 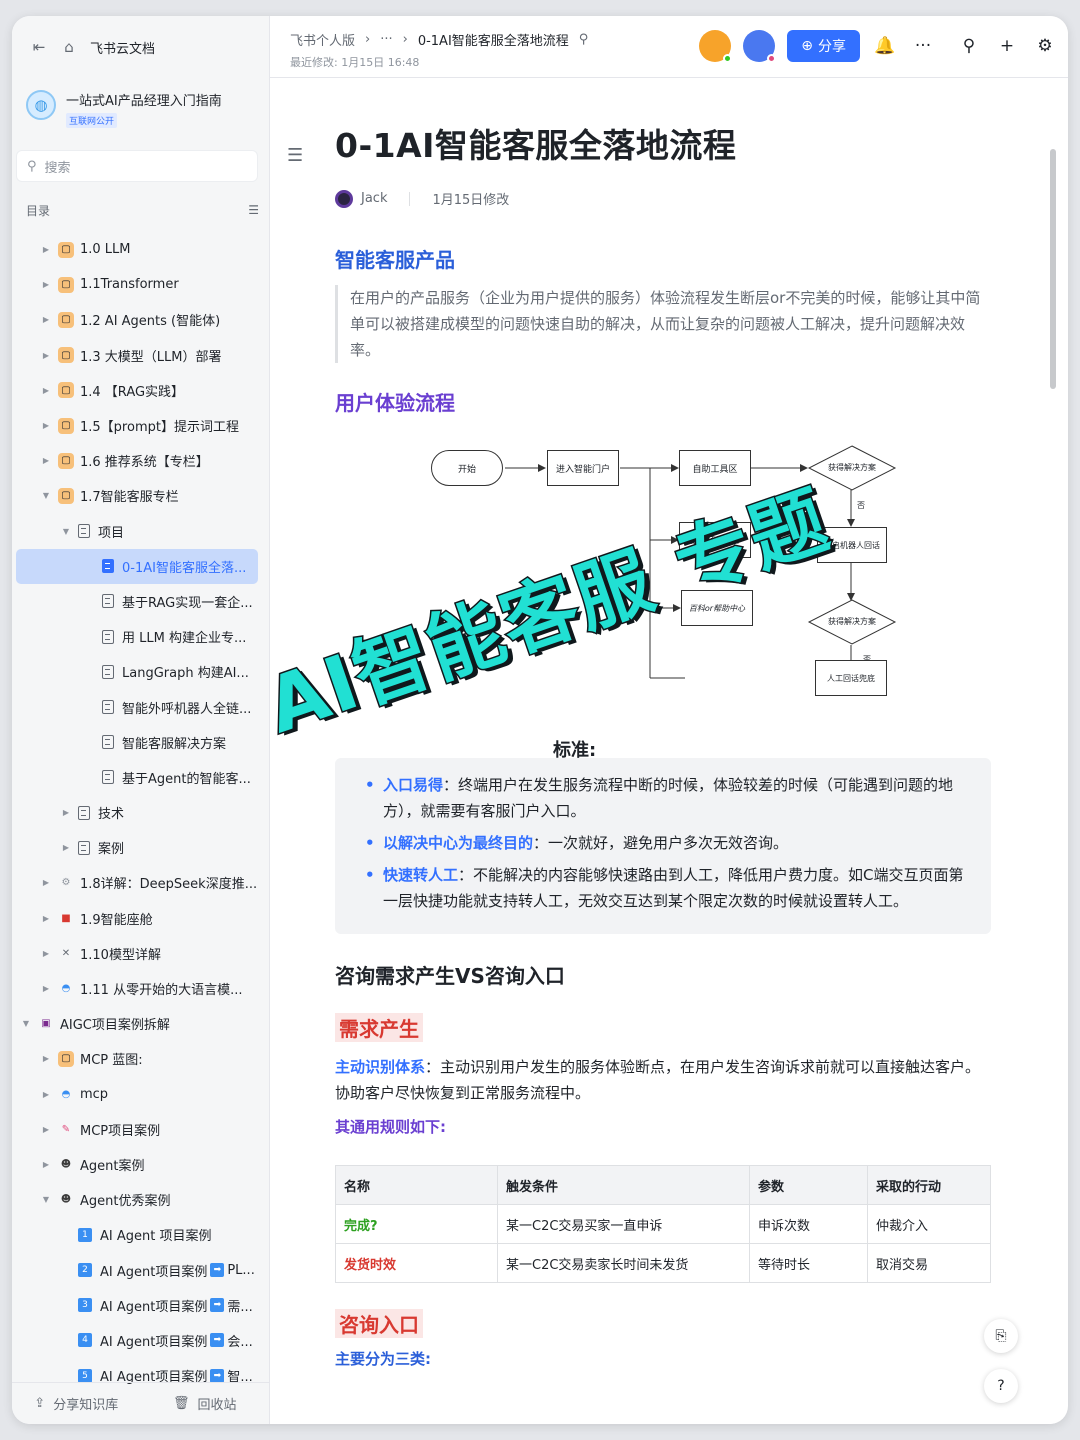 What do you see at coordinates (467, 468) in the screenshot?
I see `flow-start-node: 开始` at bounding box center [467, 468].